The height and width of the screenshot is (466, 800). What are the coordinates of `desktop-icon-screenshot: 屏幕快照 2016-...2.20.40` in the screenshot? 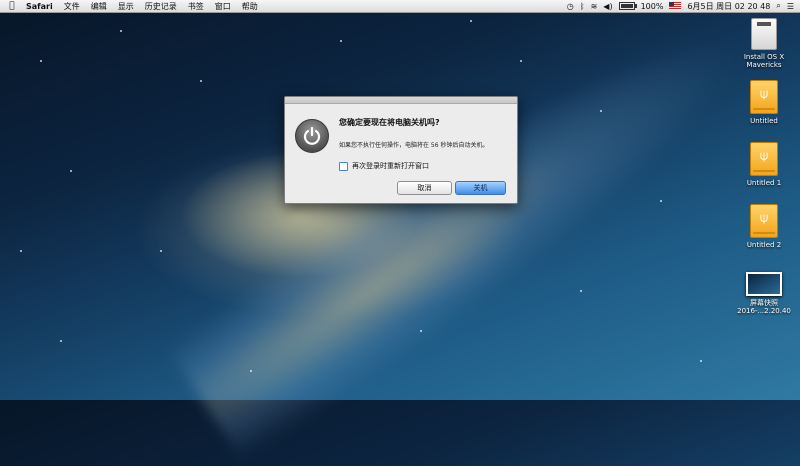 It's located at (764, 293).